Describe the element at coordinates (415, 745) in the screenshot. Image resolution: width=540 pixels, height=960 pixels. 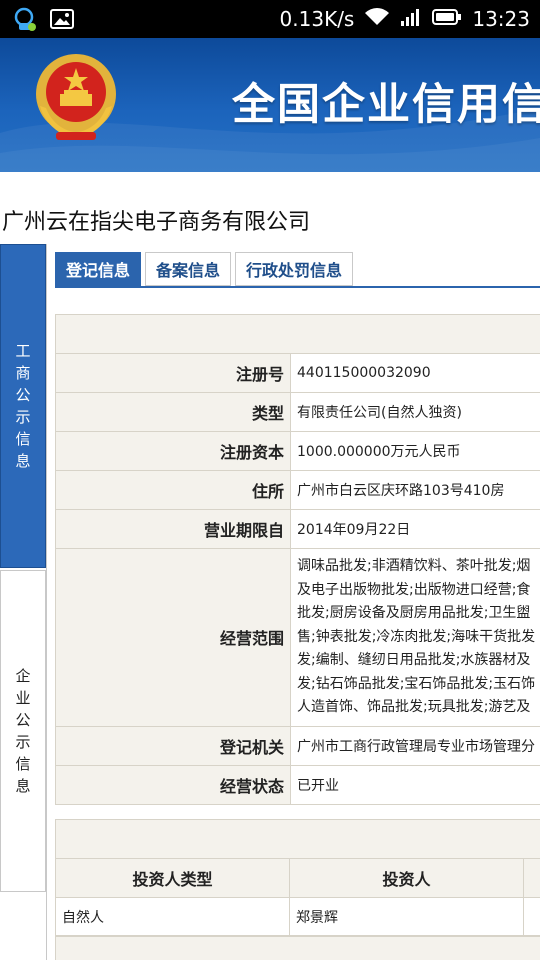
I see `field-value: 广州市工商行政管理局专业市场管理分` at that location.